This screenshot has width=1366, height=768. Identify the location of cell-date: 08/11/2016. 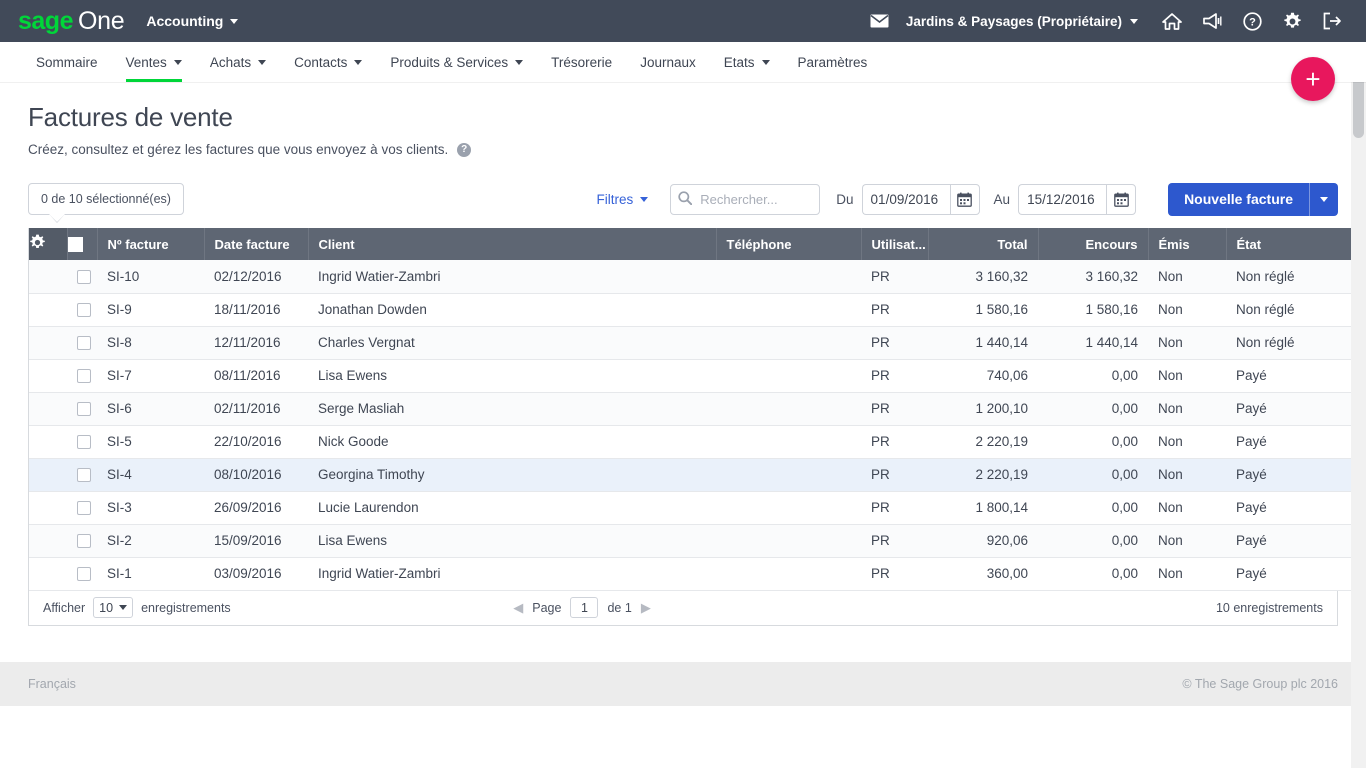
(256, 376).